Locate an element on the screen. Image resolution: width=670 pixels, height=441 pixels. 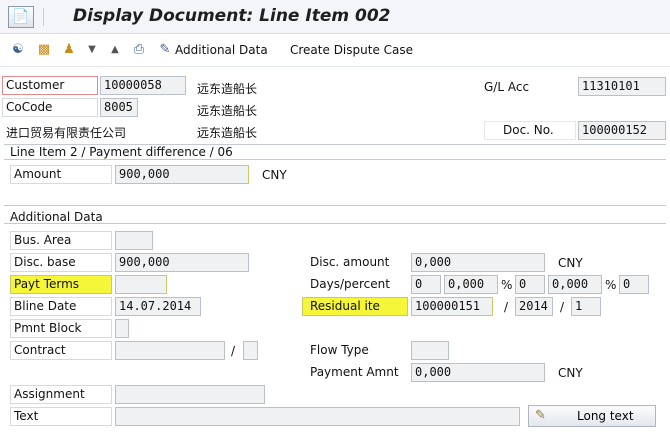
long-text-icon: ✎ is located at coordinates (540, 415).